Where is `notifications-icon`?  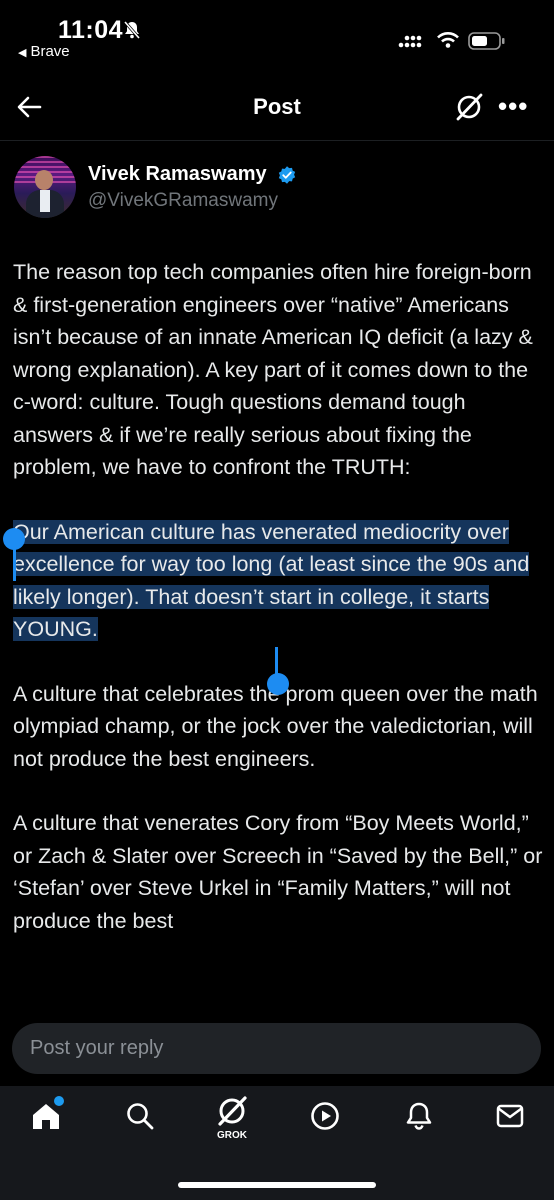 notifications-icon is located at coordinates (419, 1118).